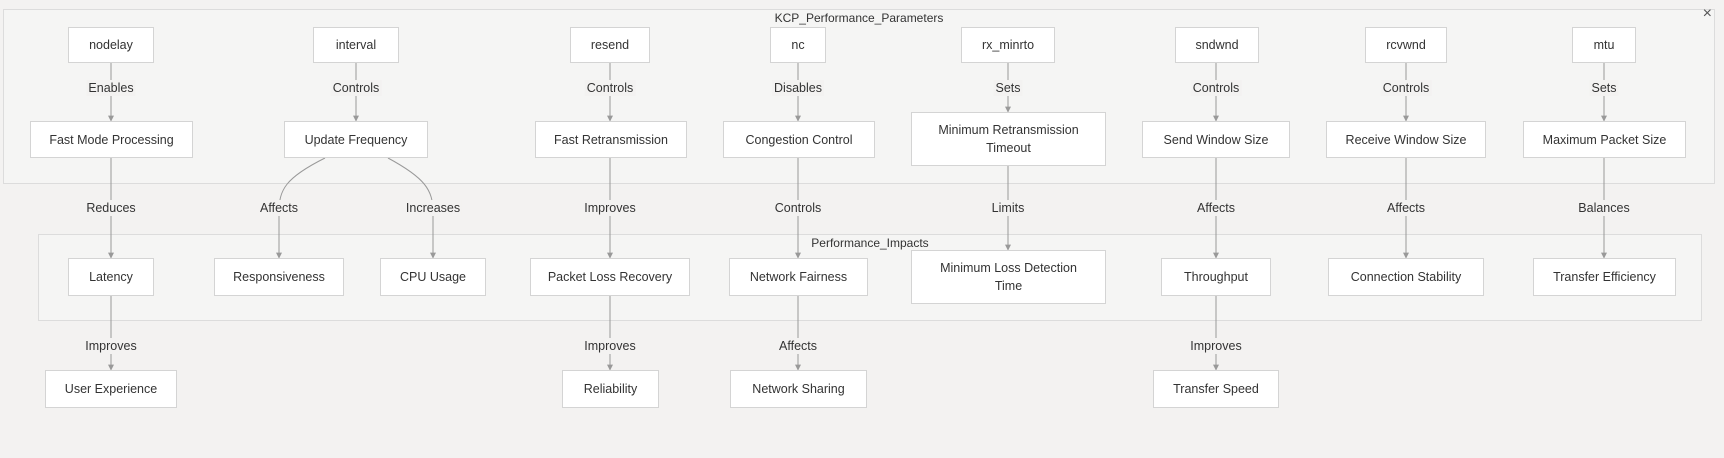 Image resolution: width=1724 pixels, height=458 pixels. What do you see at coordinates (1008, 277) in the screenshot?
I see `node-minimum-loss-detection-time: Minimum Loss Detection Time` at bounding box center [1008, 277].